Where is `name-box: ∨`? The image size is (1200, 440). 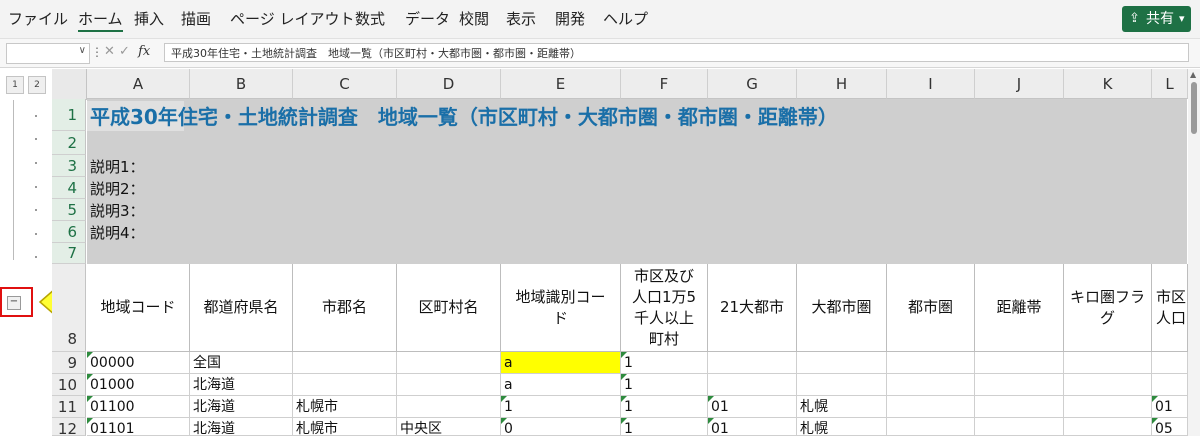 name-box: ∨ is located at coordinates (48, 53).